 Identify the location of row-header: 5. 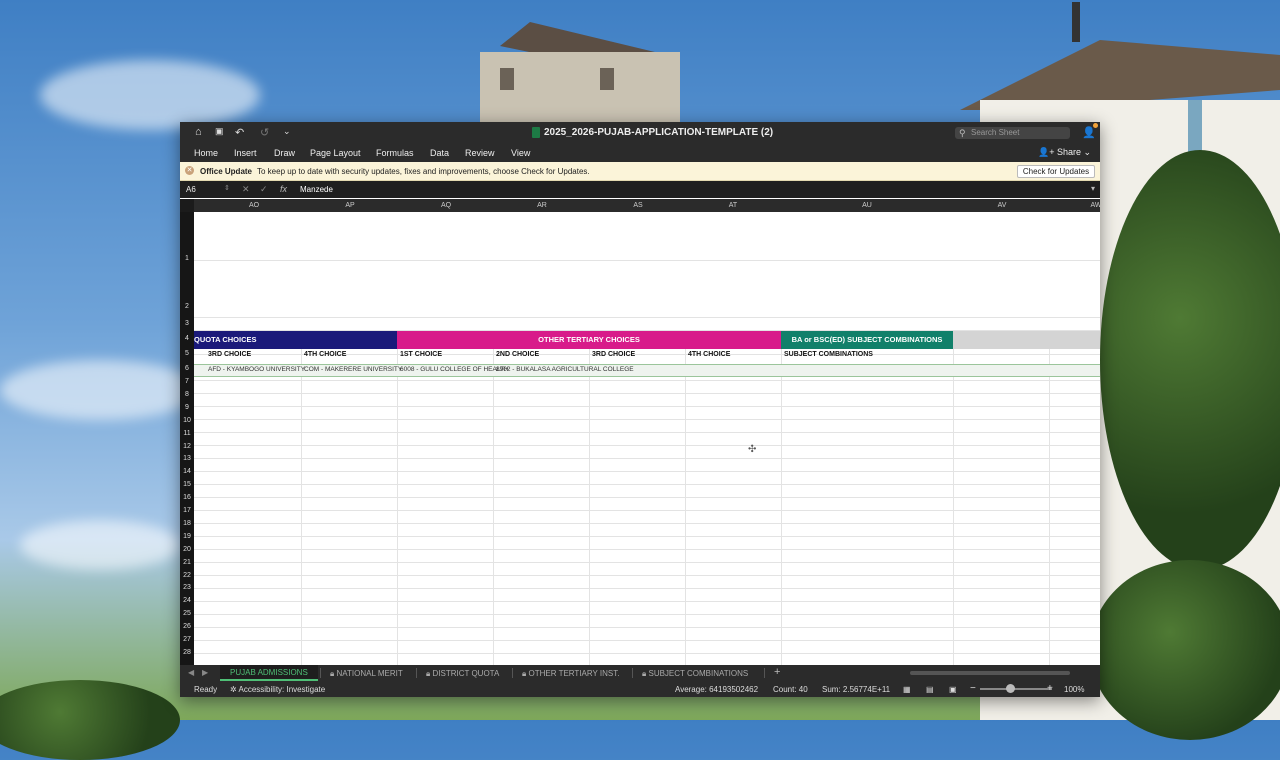
(187, 353).